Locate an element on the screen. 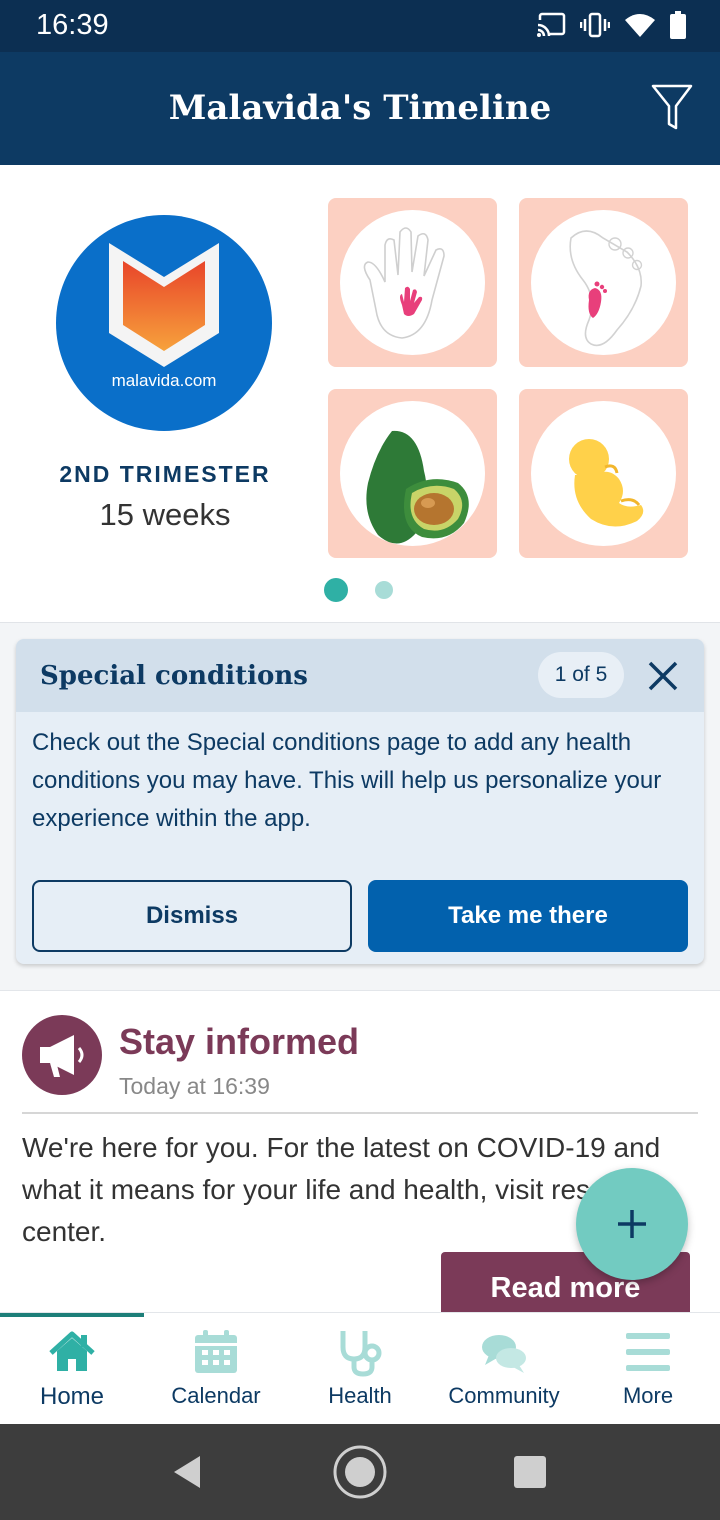  nav-health: Health is located at coordinates (360, 1369).